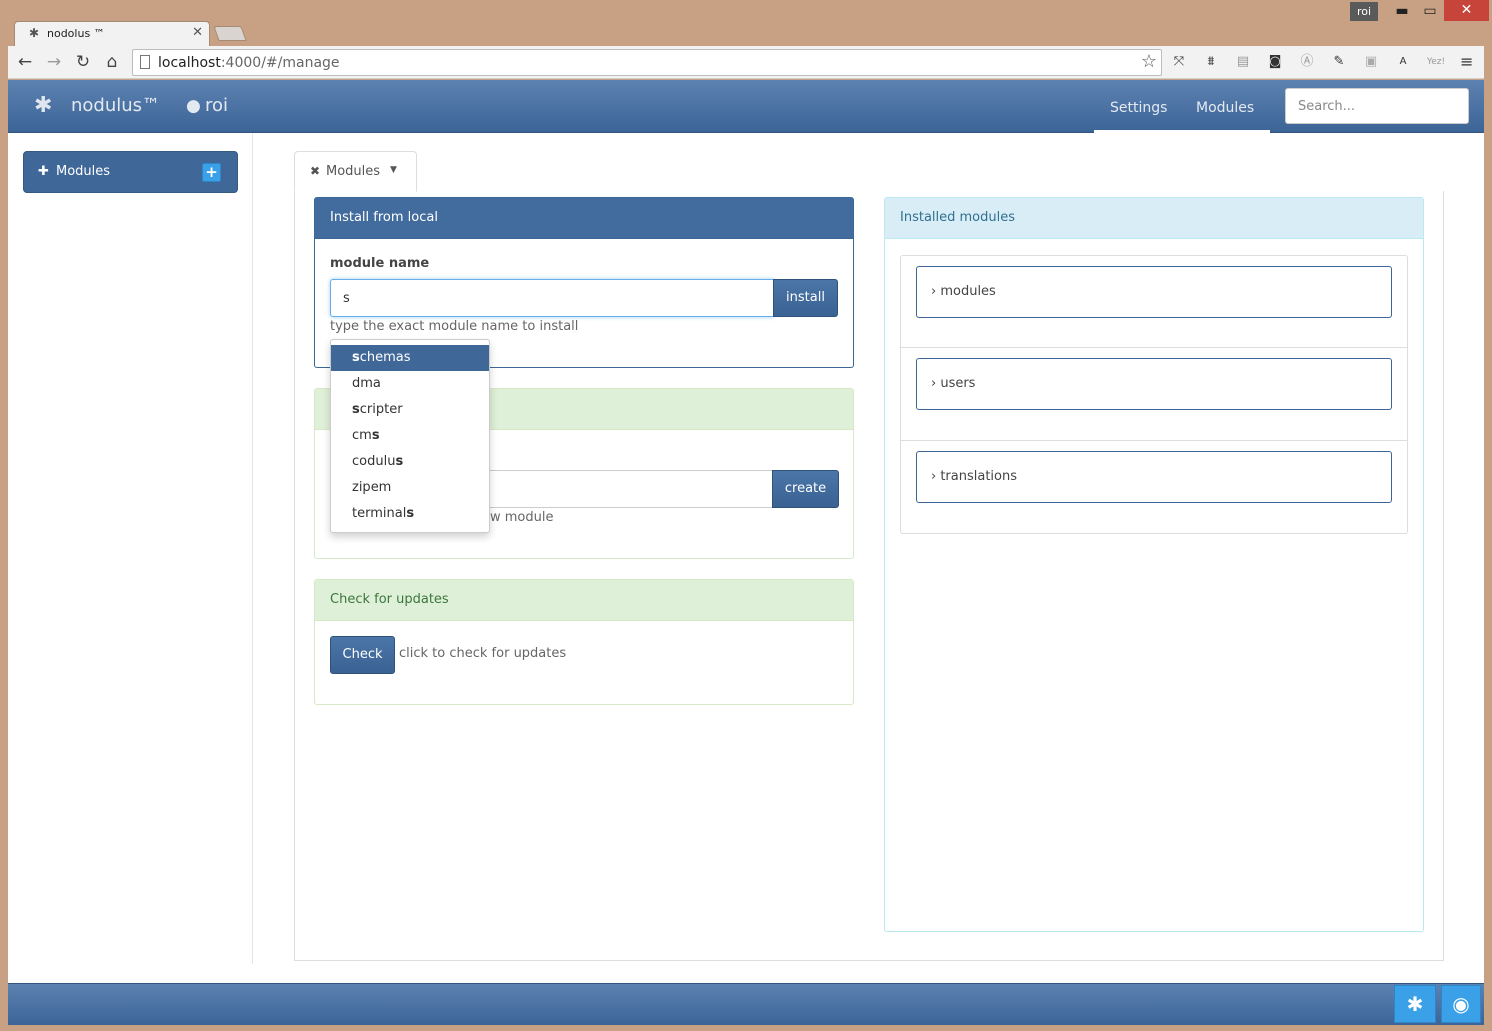 This screenshot has width=1492, height=1031. I want to click on extension-icon-4: ◙, so click(1275, 62).